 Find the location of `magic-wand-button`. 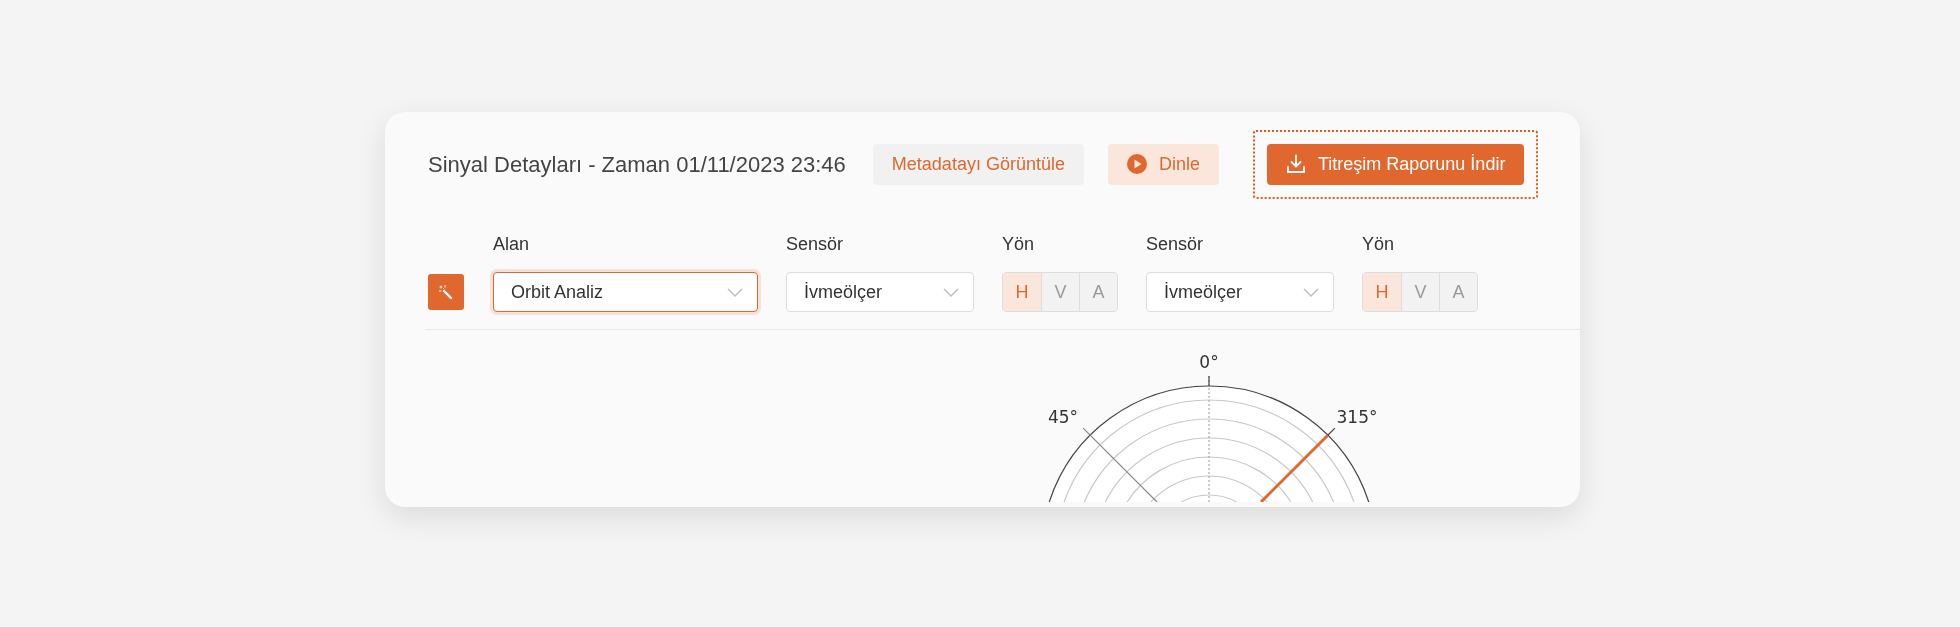

magic-wand-button is located at coordinates (446, 292).